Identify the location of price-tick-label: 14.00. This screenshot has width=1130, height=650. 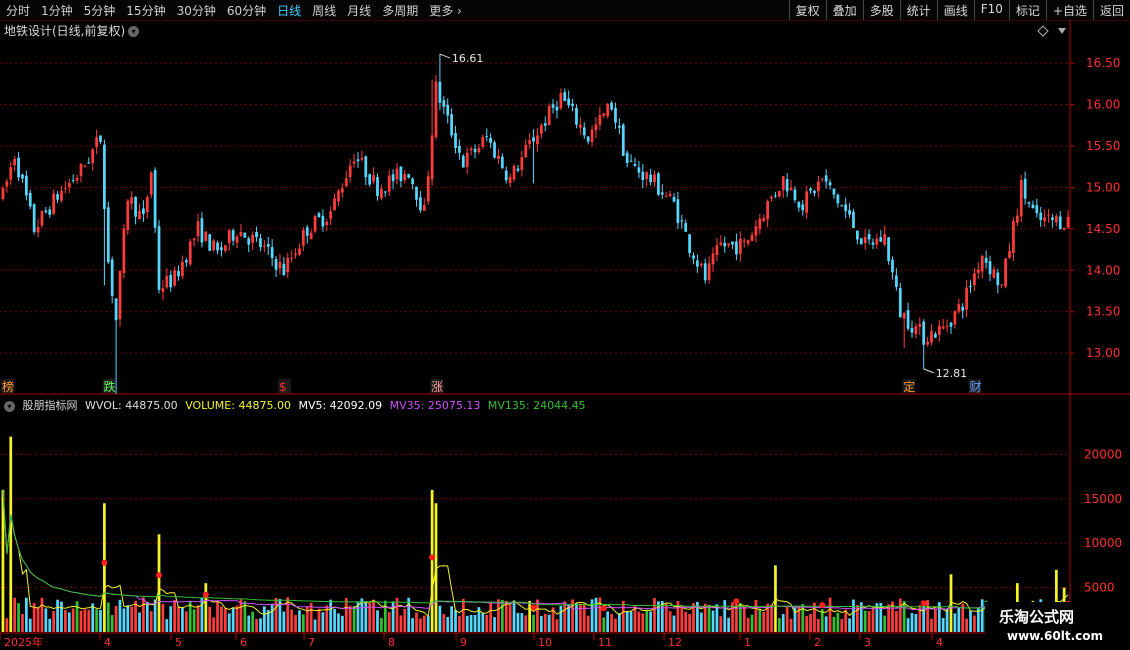
(1103, 270).